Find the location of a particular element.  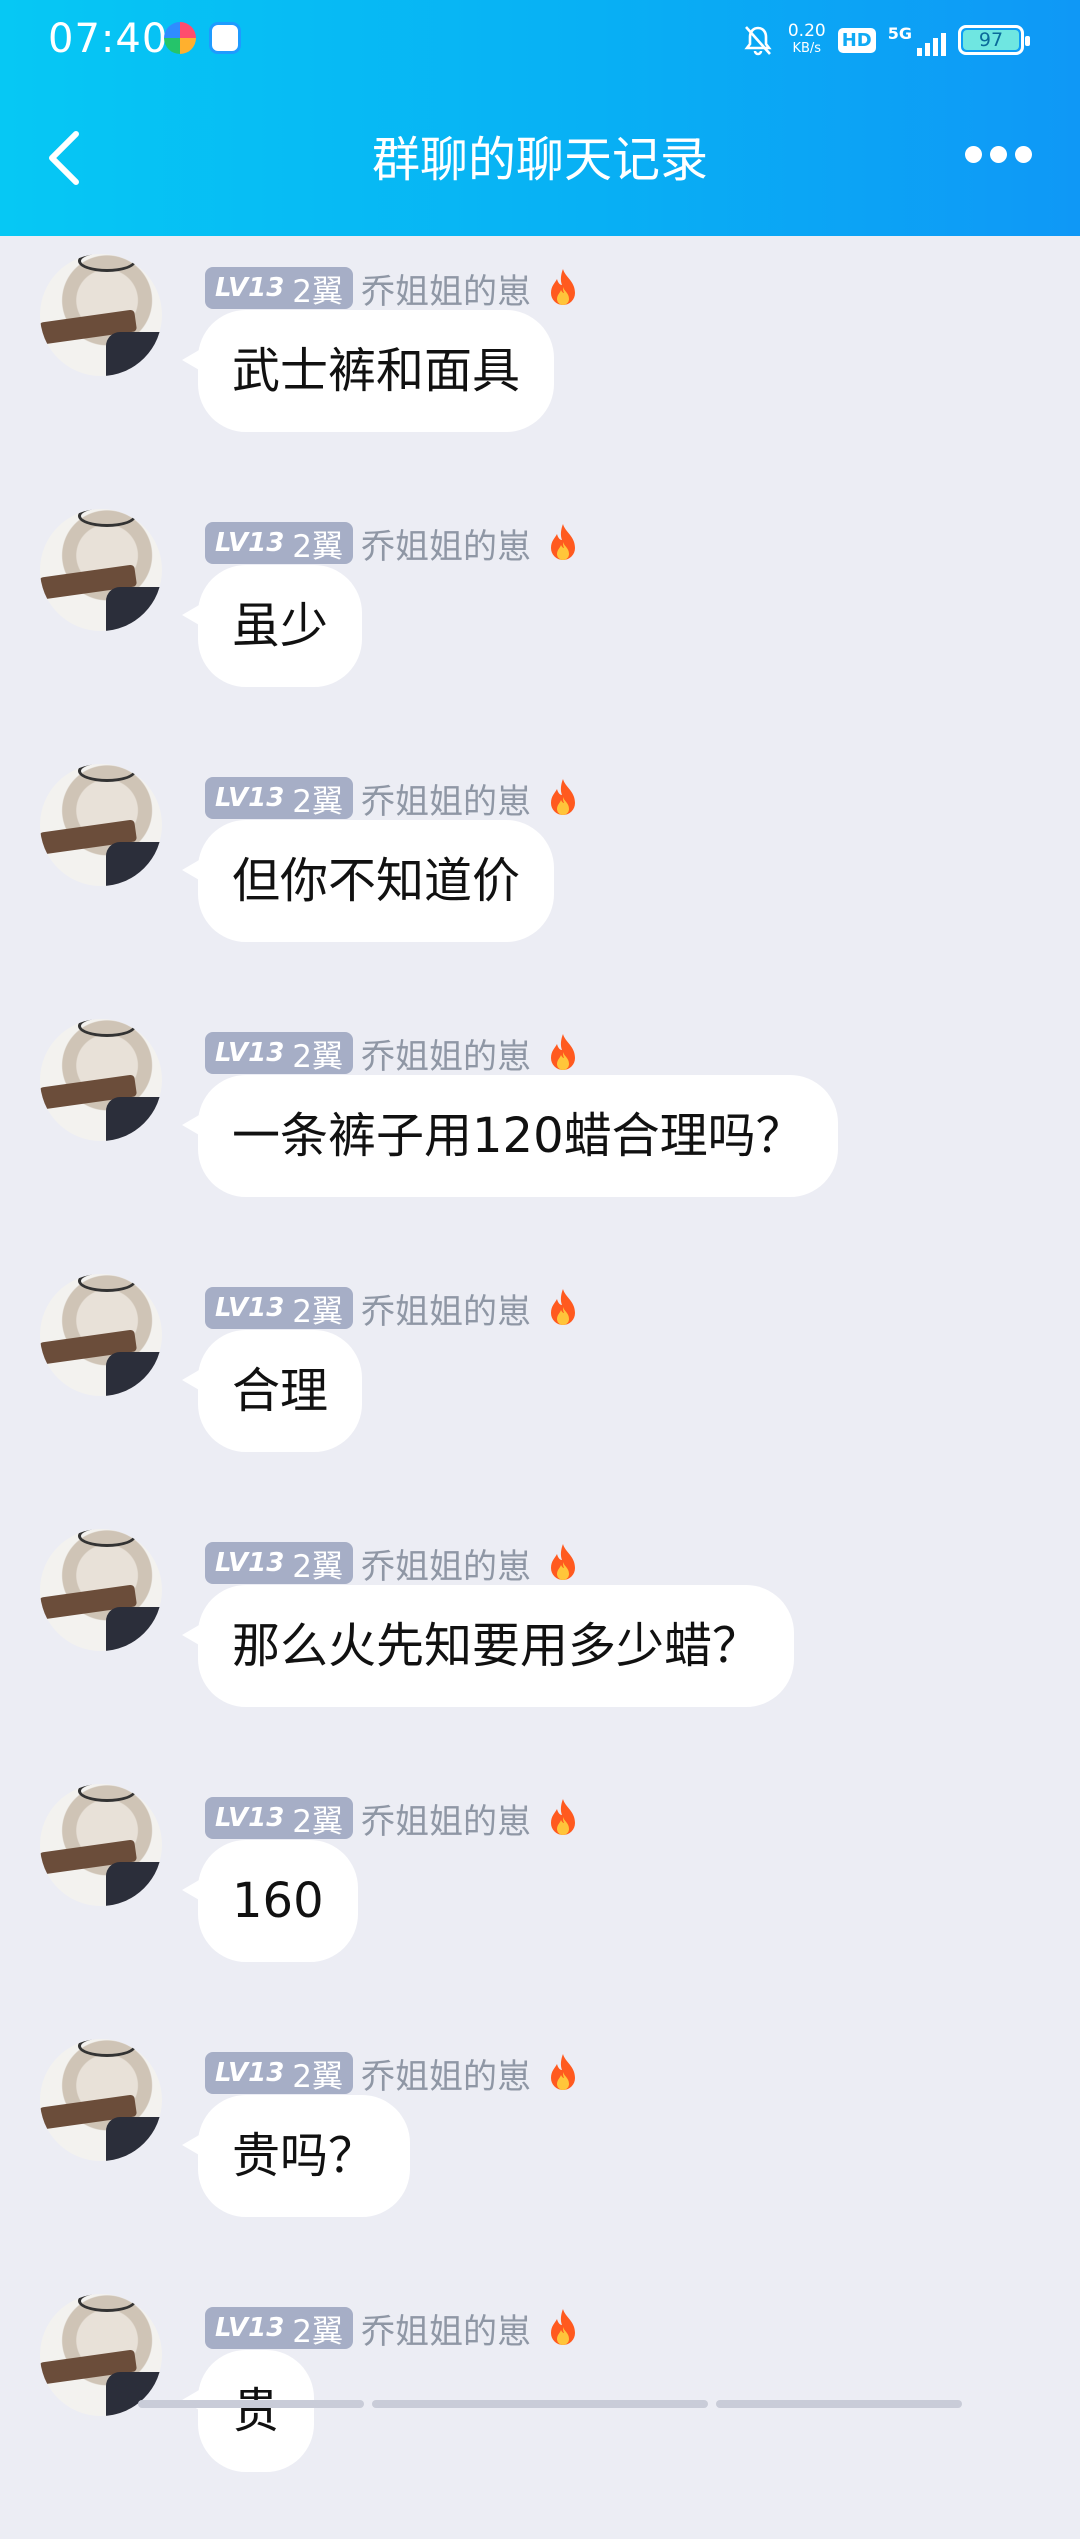

hd-icon: HD is located at coordinates (856, 40).